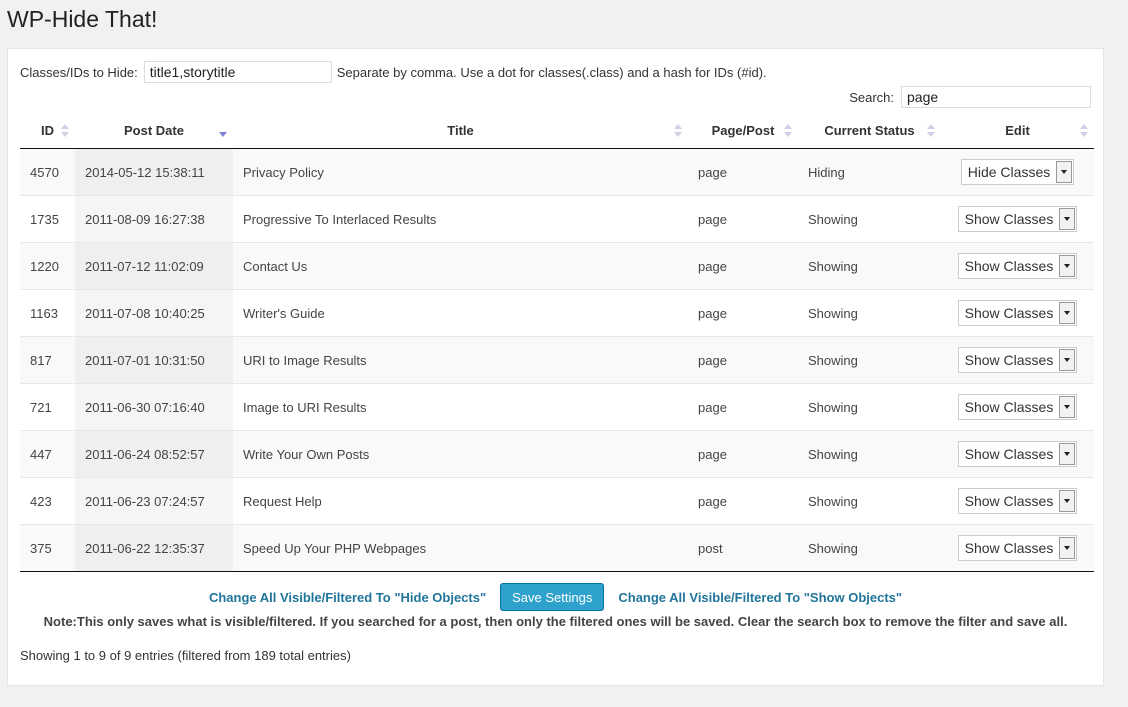 Image resolution: width=1128 pixels, height=707 pixels. Describe the element at coordinates (154, 172) in the screenshot. I see `cell-post-date: 2014-05-12 15:38:11` at that location.